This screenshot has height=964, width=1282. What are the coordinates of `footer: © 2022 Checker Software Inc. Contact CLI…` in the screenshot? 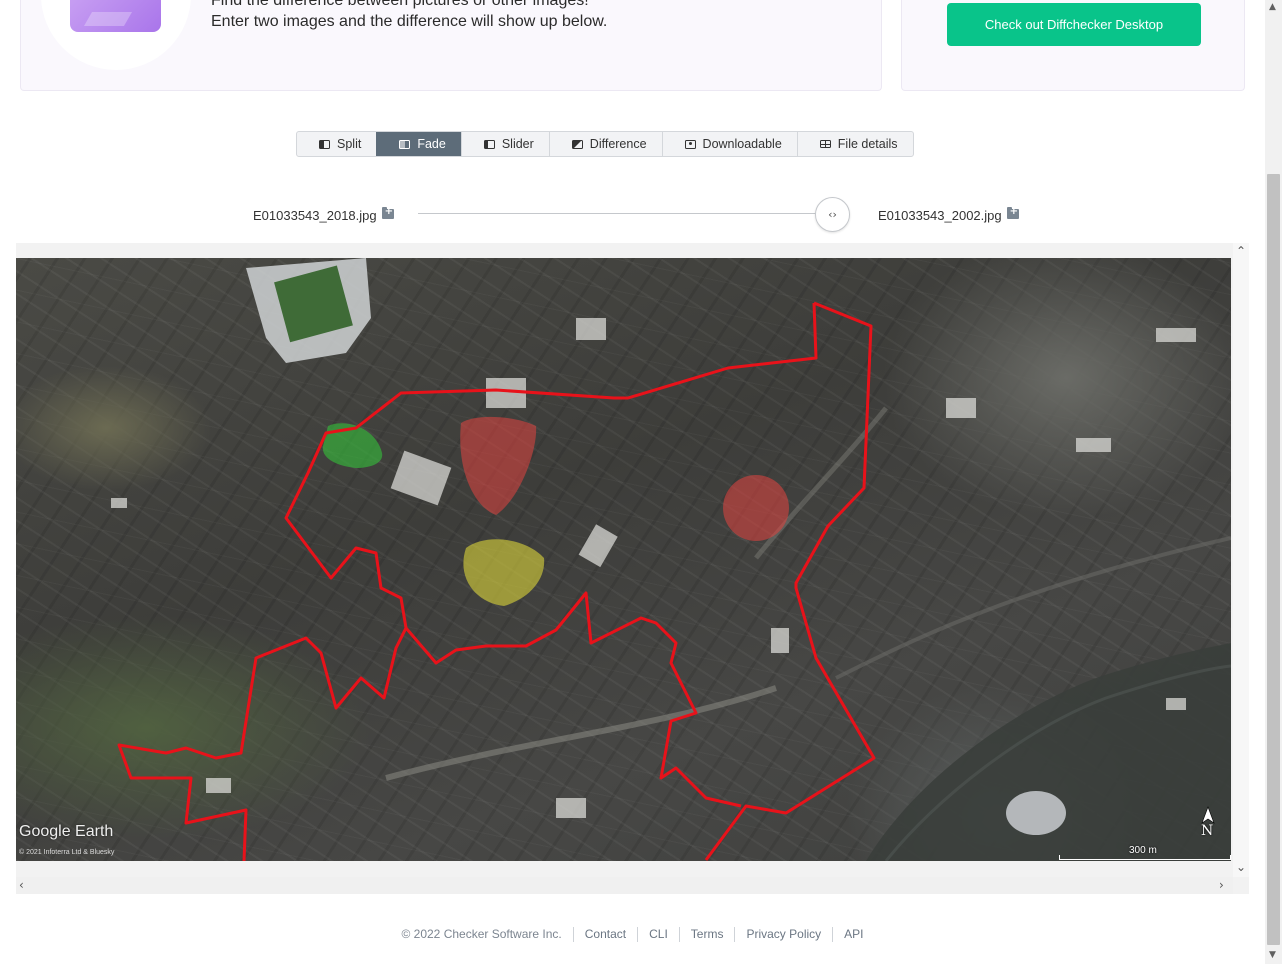 It's located at (632, 934).